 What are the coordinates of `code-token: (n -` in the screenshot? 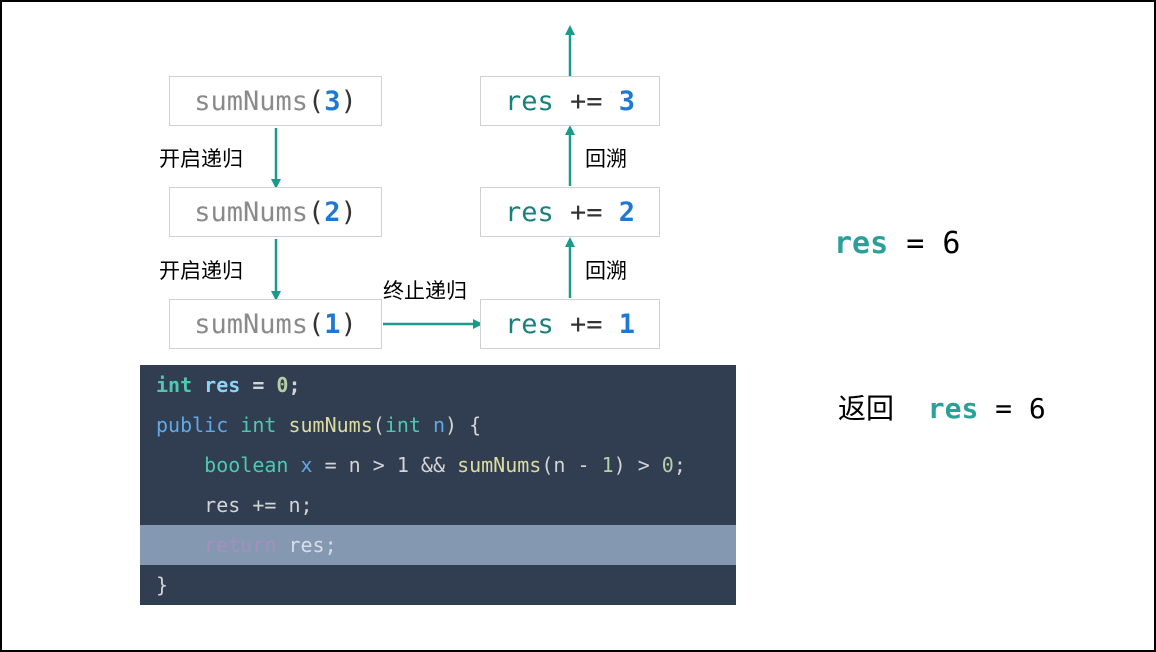 It's located at (571, 465).